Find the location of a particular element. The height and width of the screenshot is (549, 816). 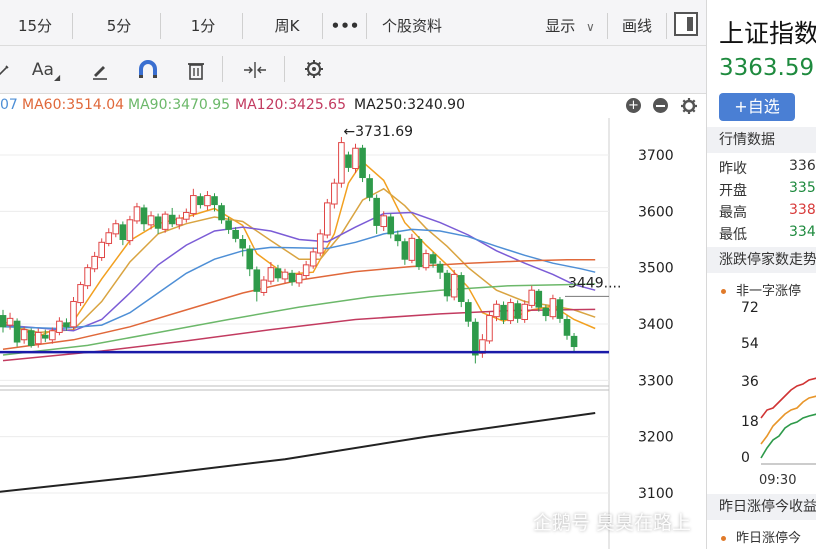

high-arrow-icon: ← is located at coordinates (349, 132).